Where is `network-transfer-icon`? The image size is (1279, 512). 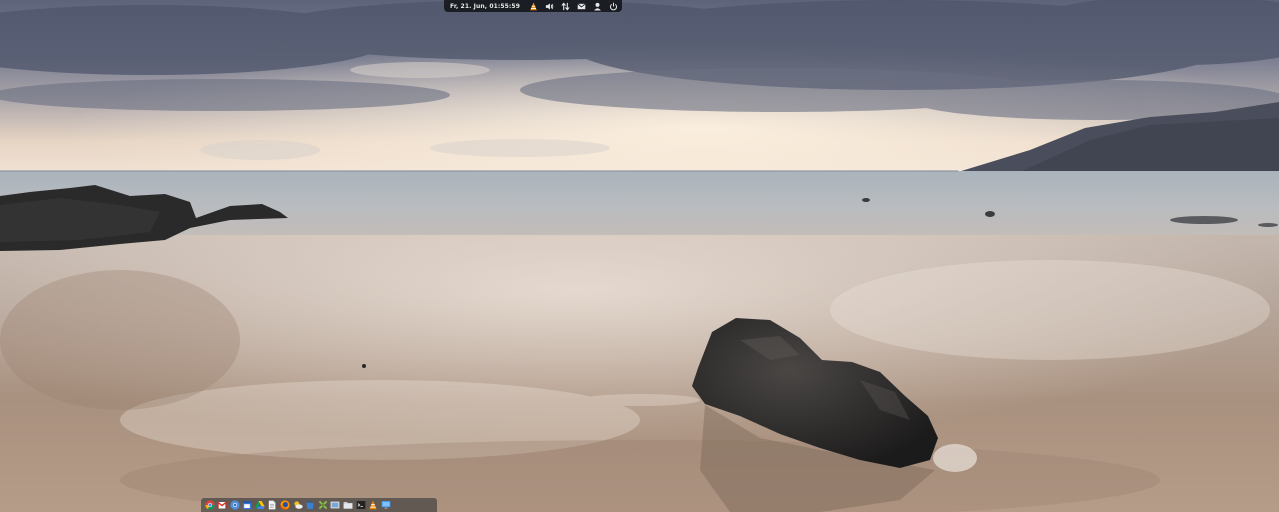 network-transfer-icon is located at coordinates (565, 6).